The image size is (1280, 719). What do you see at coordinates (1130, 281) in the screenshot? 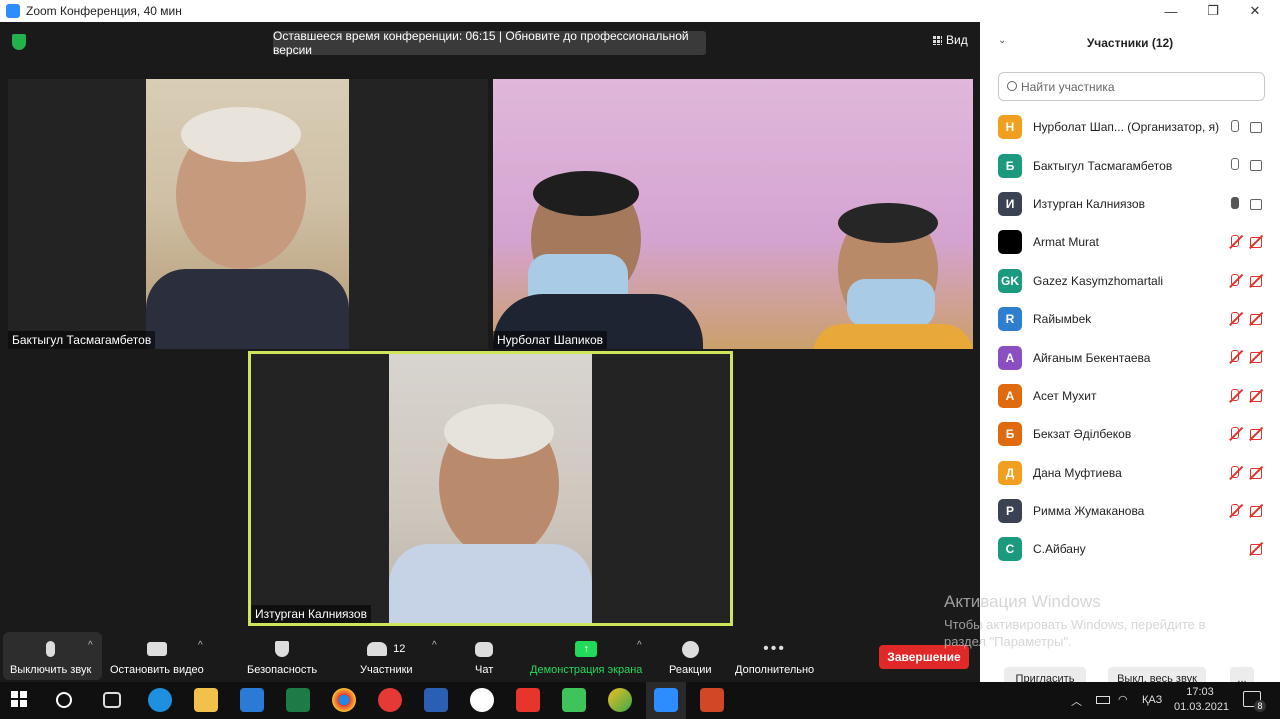
I see `participant-row: GK Gazez Kasymzhomartali` at bounding box center [1130, 281].